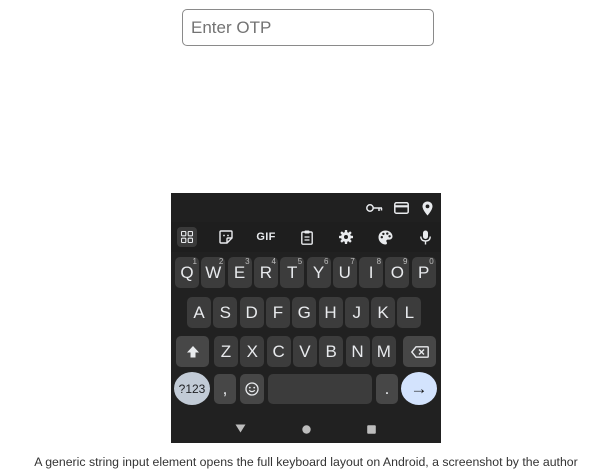 The height and width of the screenshot is (471, 612). I want to click on key-number-hint: 4, so click(273, 261).